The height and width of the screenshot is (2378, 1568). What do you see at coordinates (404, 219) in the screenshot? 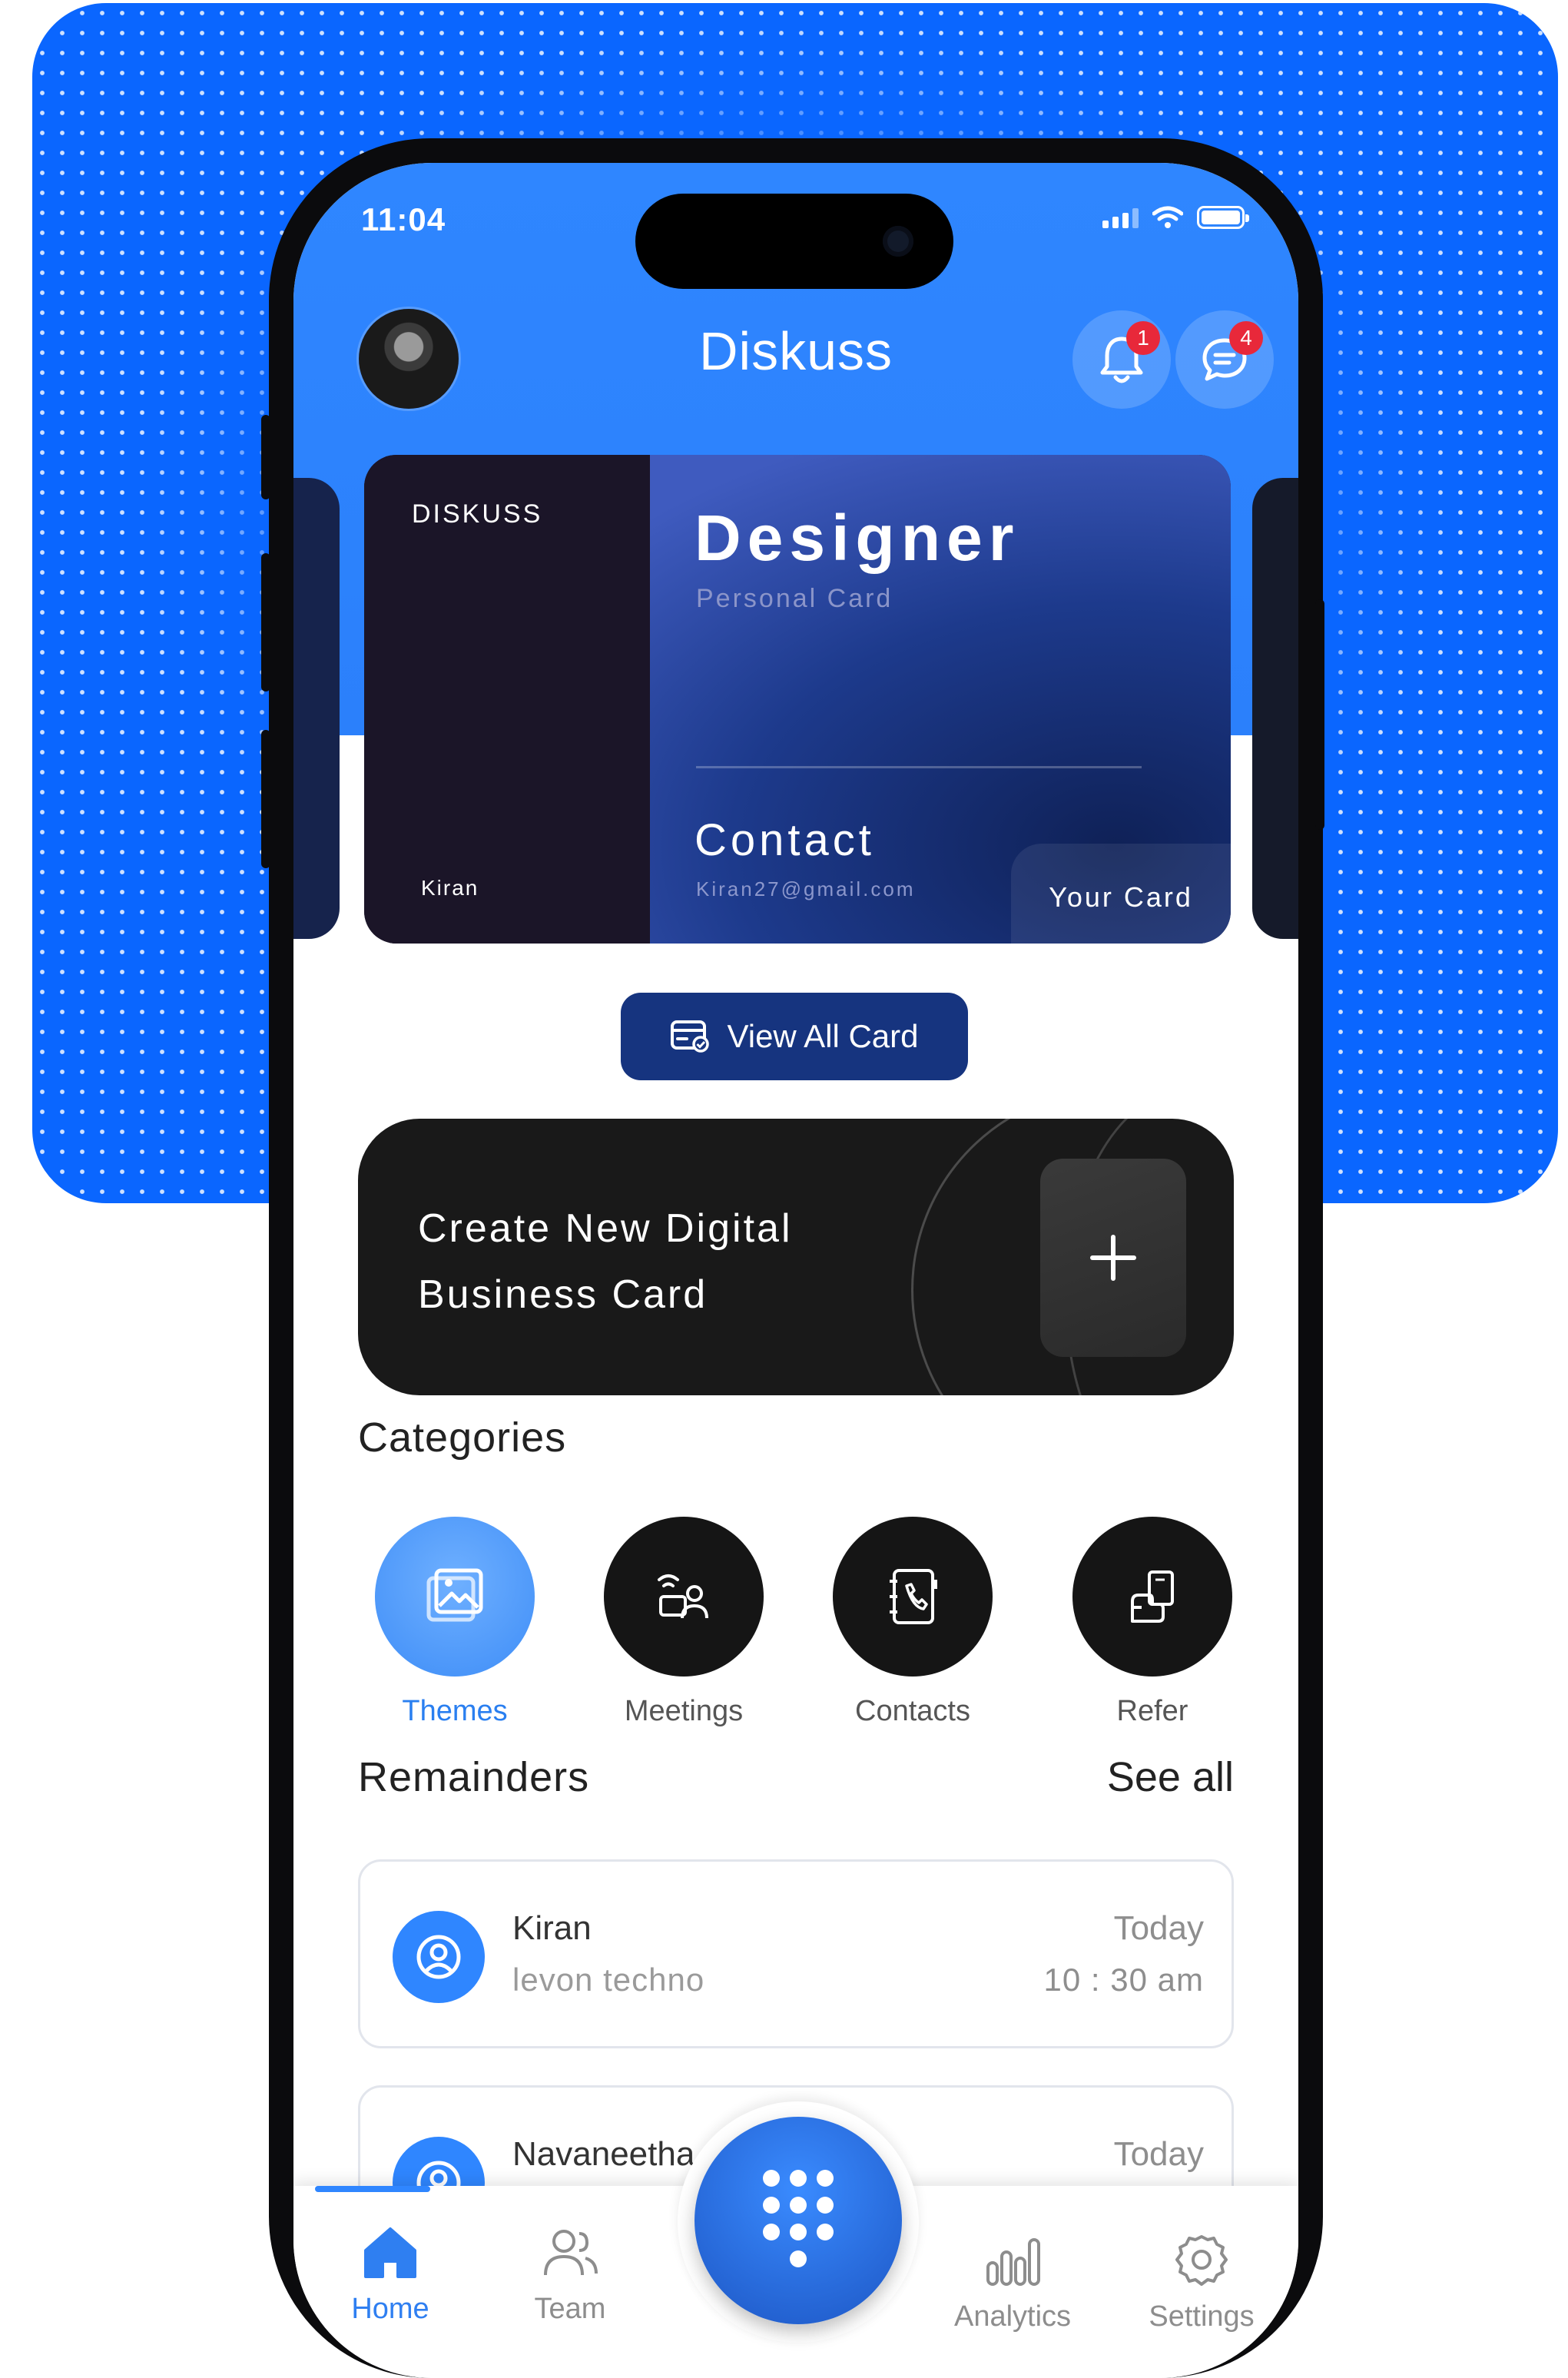
I see `status-time: 11:04` at bounding box center [404, 219].